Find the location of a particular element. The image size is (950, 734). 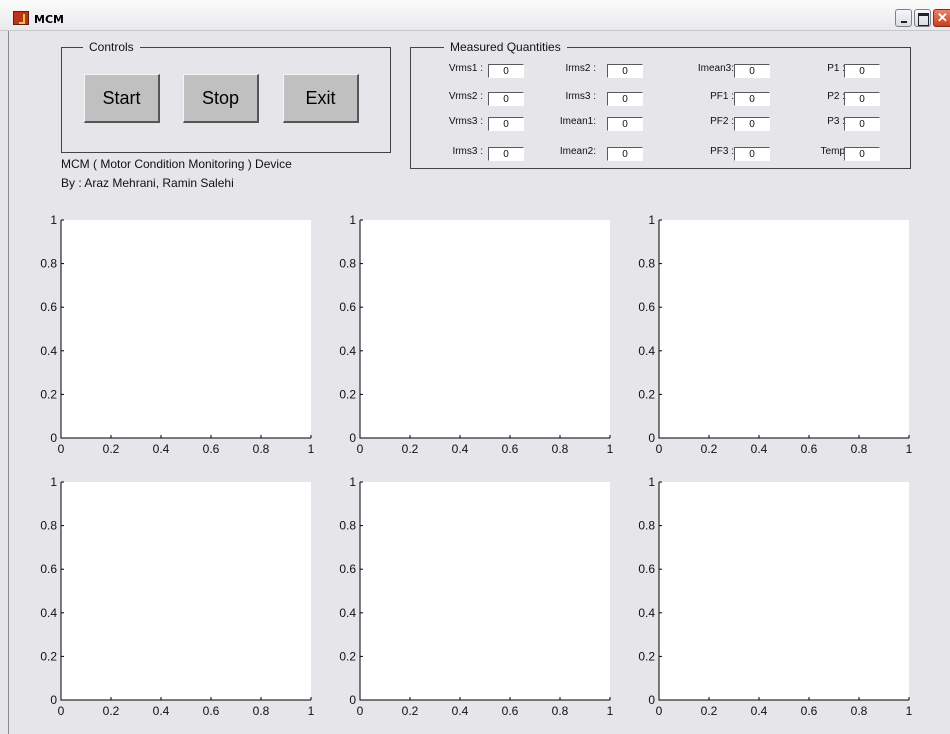

plot-axes-2: 0 0.2 0.4 0.6 0.8 1 0 0.2 0.4 0.6 0.8 1 is located at coordinates (476, 334).